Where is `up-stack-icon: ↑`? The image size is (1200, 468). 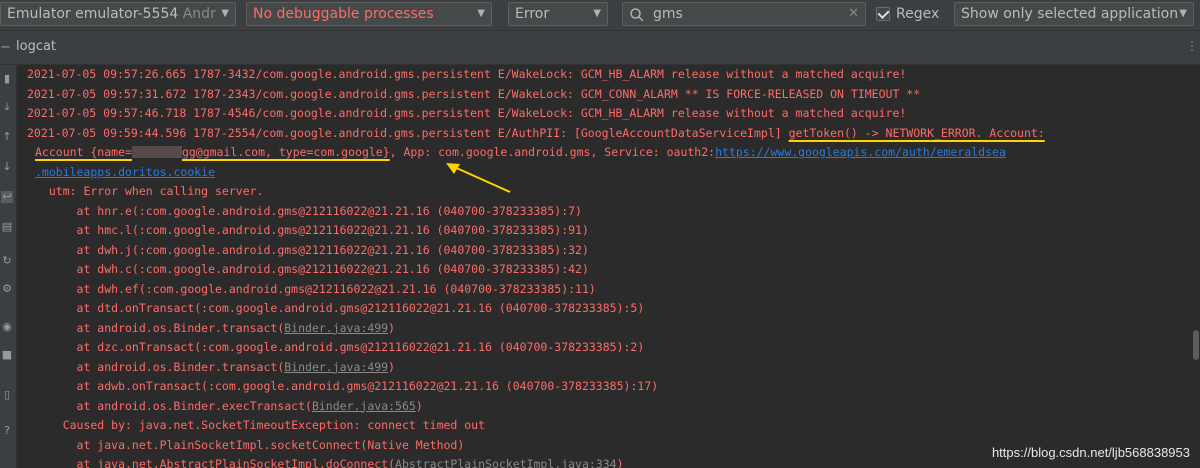
up-stack-icon: ↑ is located at coordinates (7, 137).